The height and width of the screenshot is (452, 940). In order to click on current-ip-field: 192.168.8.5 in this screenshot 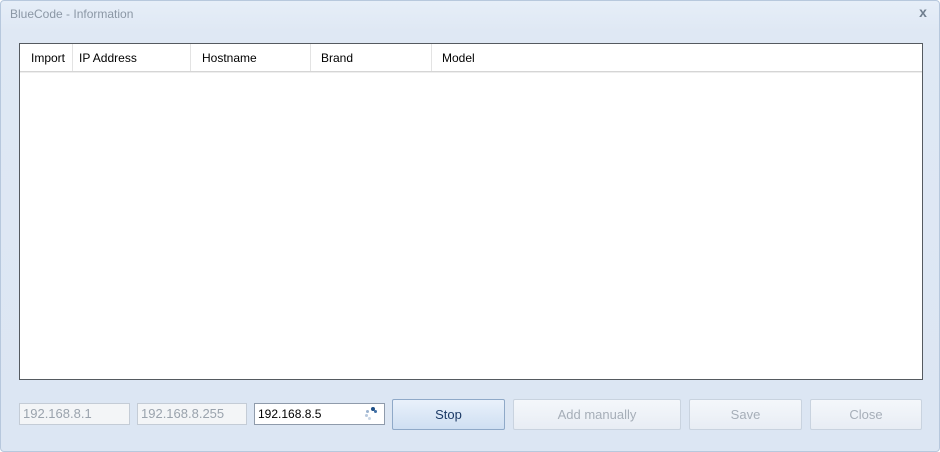, I will do `click(319, 414)`.